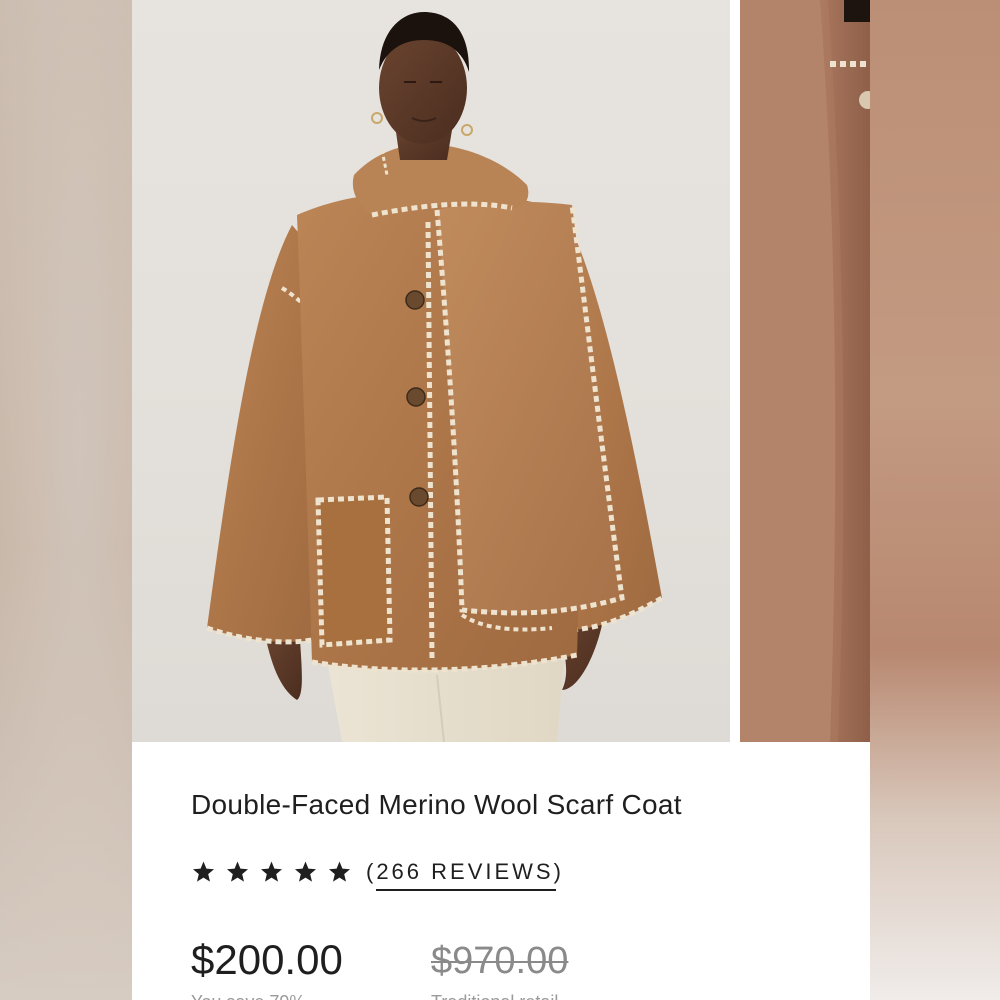  Describe the element at coordinates (267, 959) in the screenshot. I see `sale-price: $200.00` at that location.